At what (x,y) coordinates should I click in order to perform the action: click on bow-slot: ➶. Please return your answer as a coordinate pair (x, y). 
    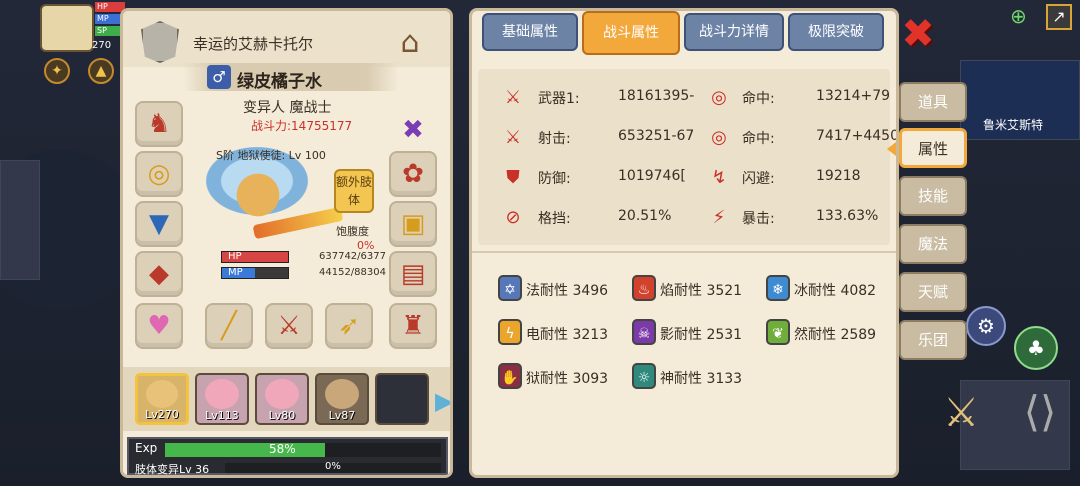
    Looking at the image, I should click on (349, 326).